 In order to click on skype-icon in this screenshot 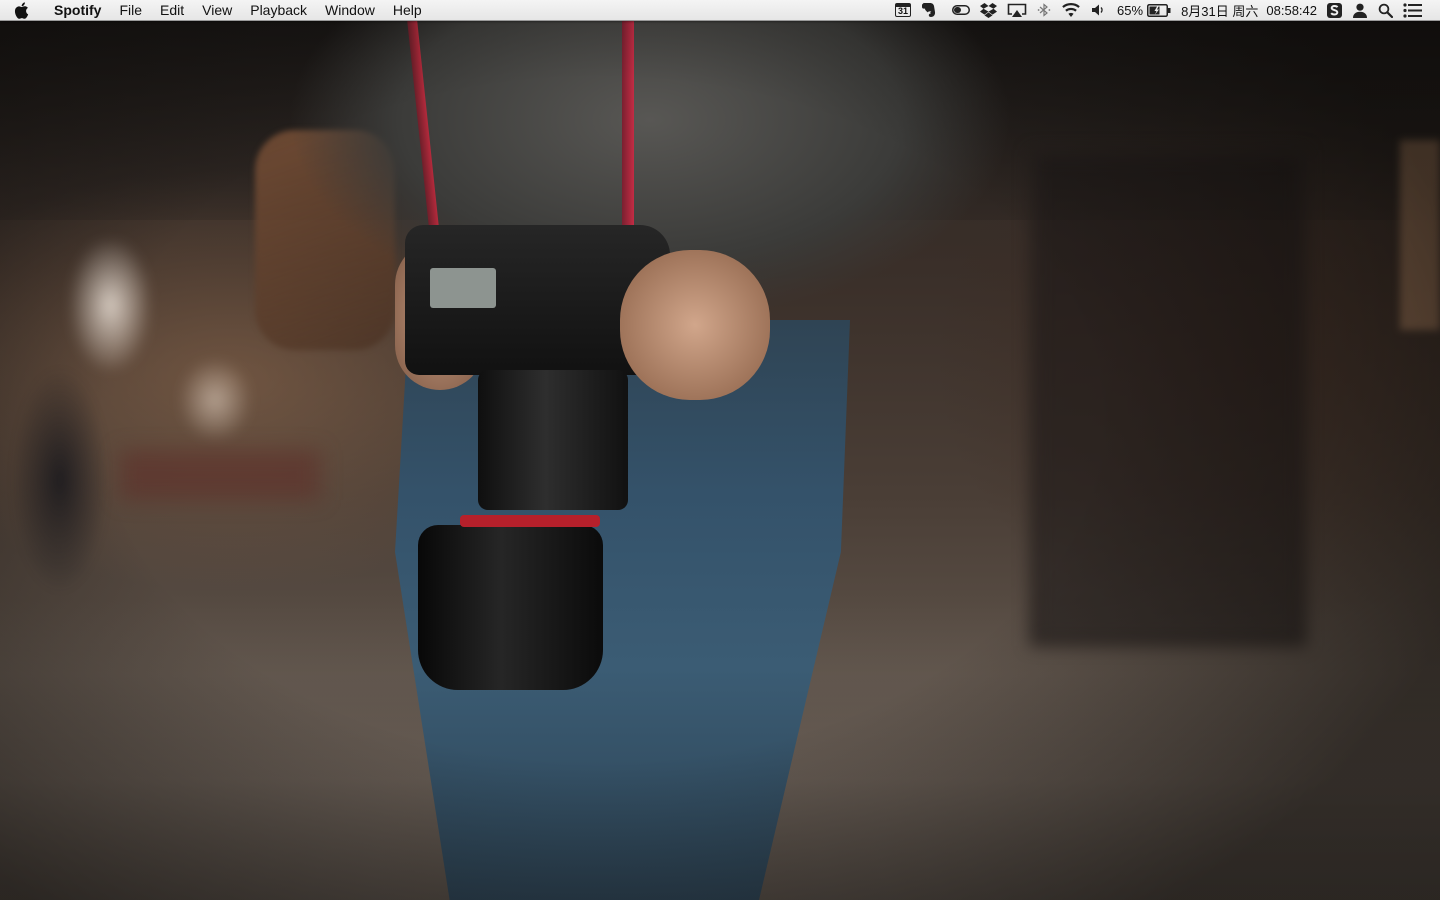, I will do `click(1334, 10)`.